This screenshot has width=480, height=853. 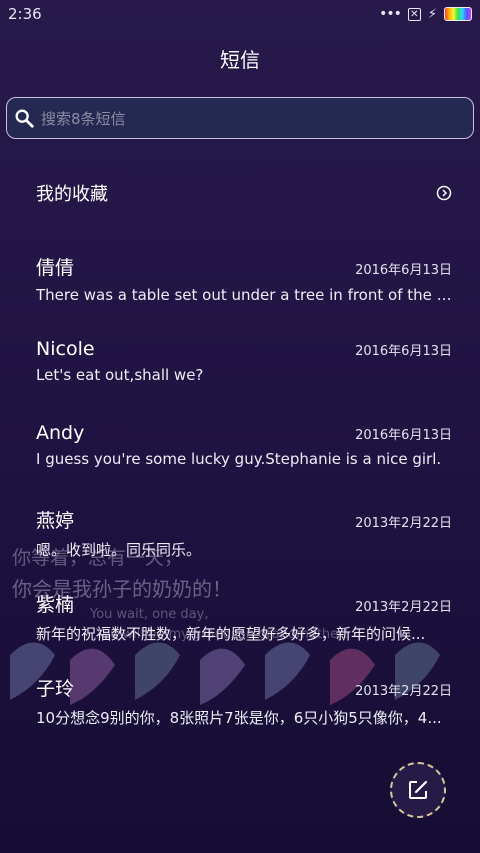 What do you see at coordinates (24, 118) in the screenshot?
I see `search-icon` at bounding box center [24, 118].